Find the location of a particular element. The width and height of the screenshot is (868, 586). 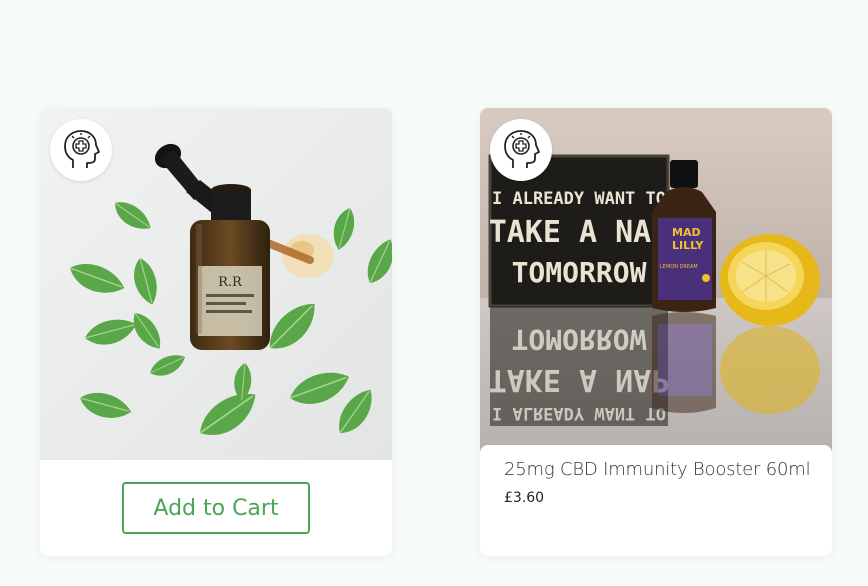

product-title: 25mg CBD Immunity Booster 60ml is located at coordinates (664, 469).